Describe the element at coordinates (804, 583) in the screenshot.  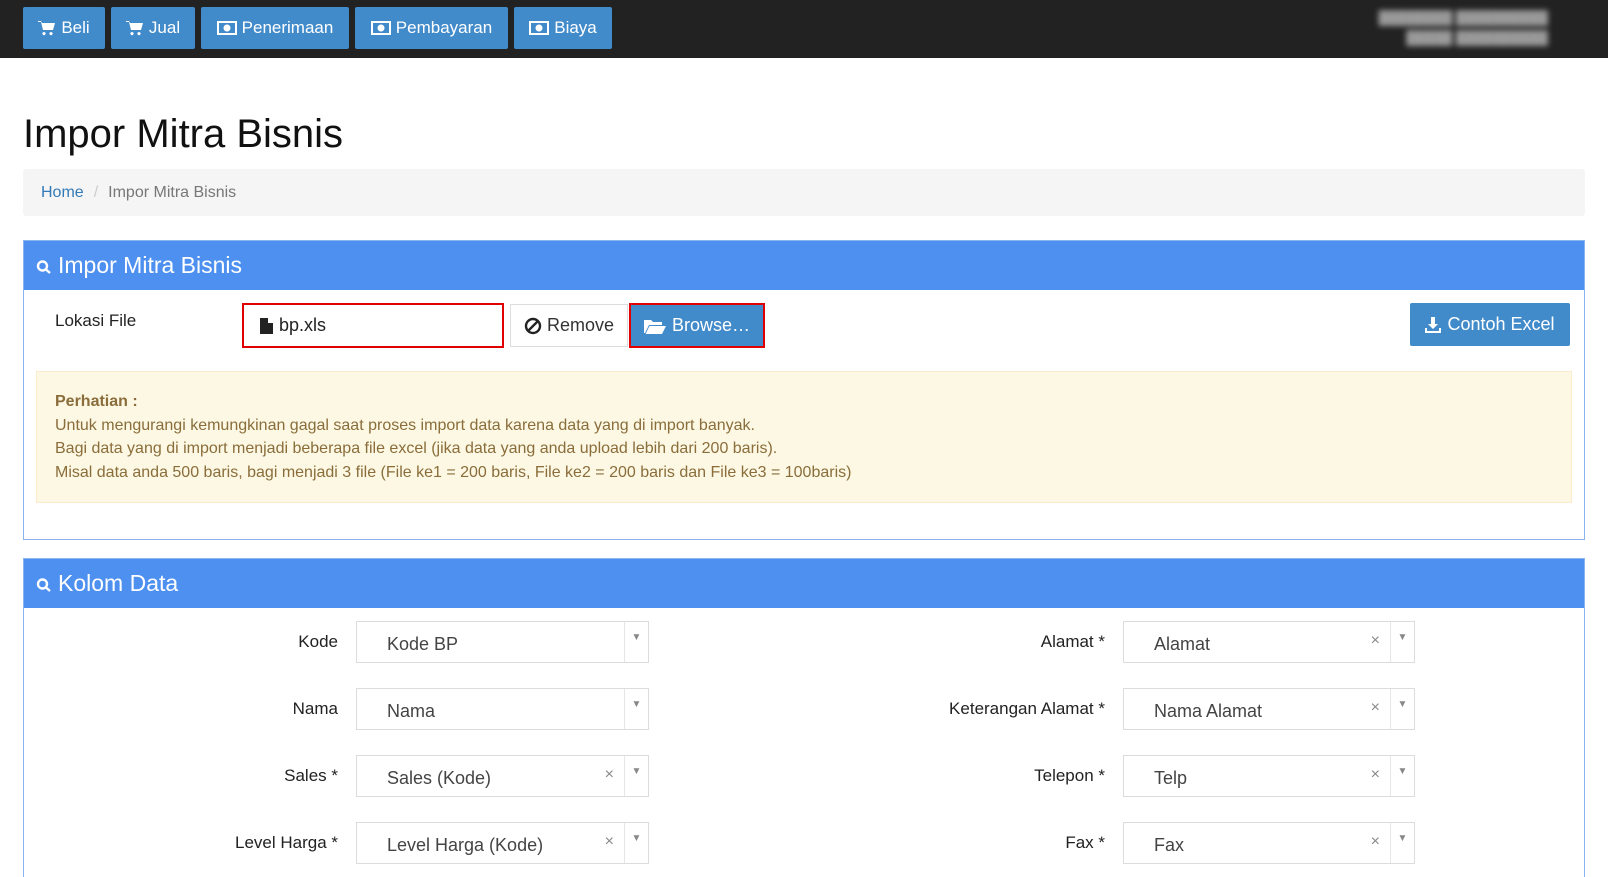
I see `columns-panel-header: Kolom Data` at that location.